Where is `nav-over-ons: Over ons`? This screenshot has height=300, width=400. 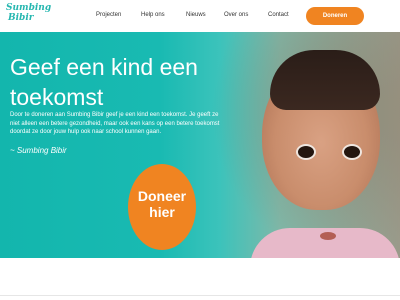
nav-over-ons: Over ons is located at coordinates (236, 15).